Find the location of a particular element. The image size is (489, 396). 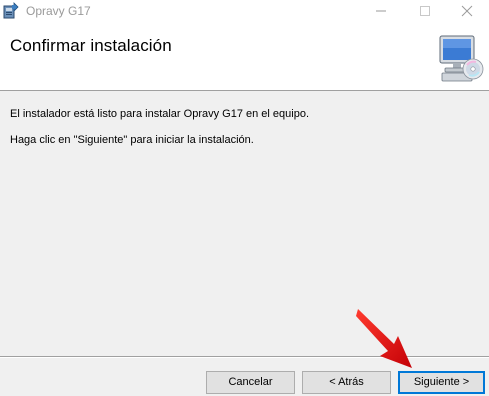

cancel-button: Cancelar is located at coordinates (250, 382).